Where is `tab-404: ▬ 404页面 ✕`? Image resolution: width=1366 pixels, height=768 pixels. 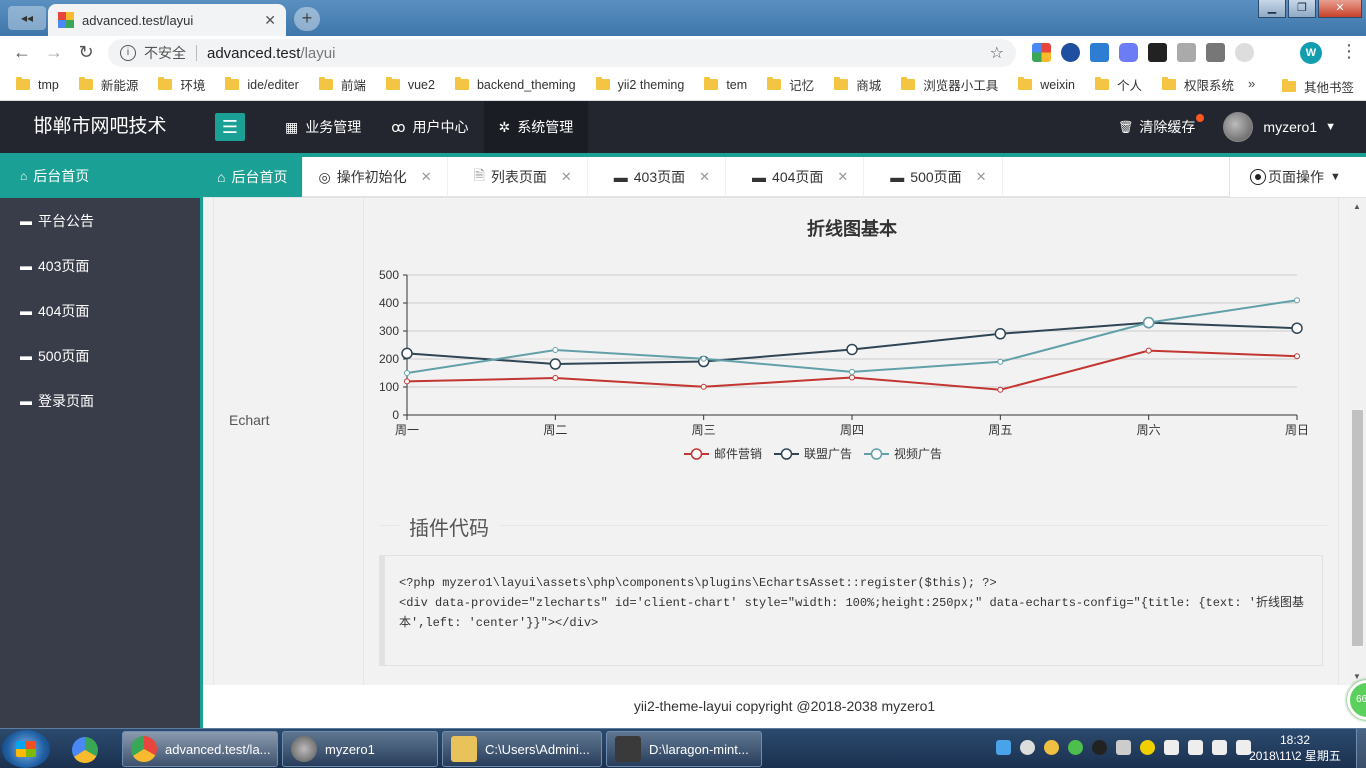
tab-404: ▬ 404页面 ✕ is located at coordinates (795, 177).